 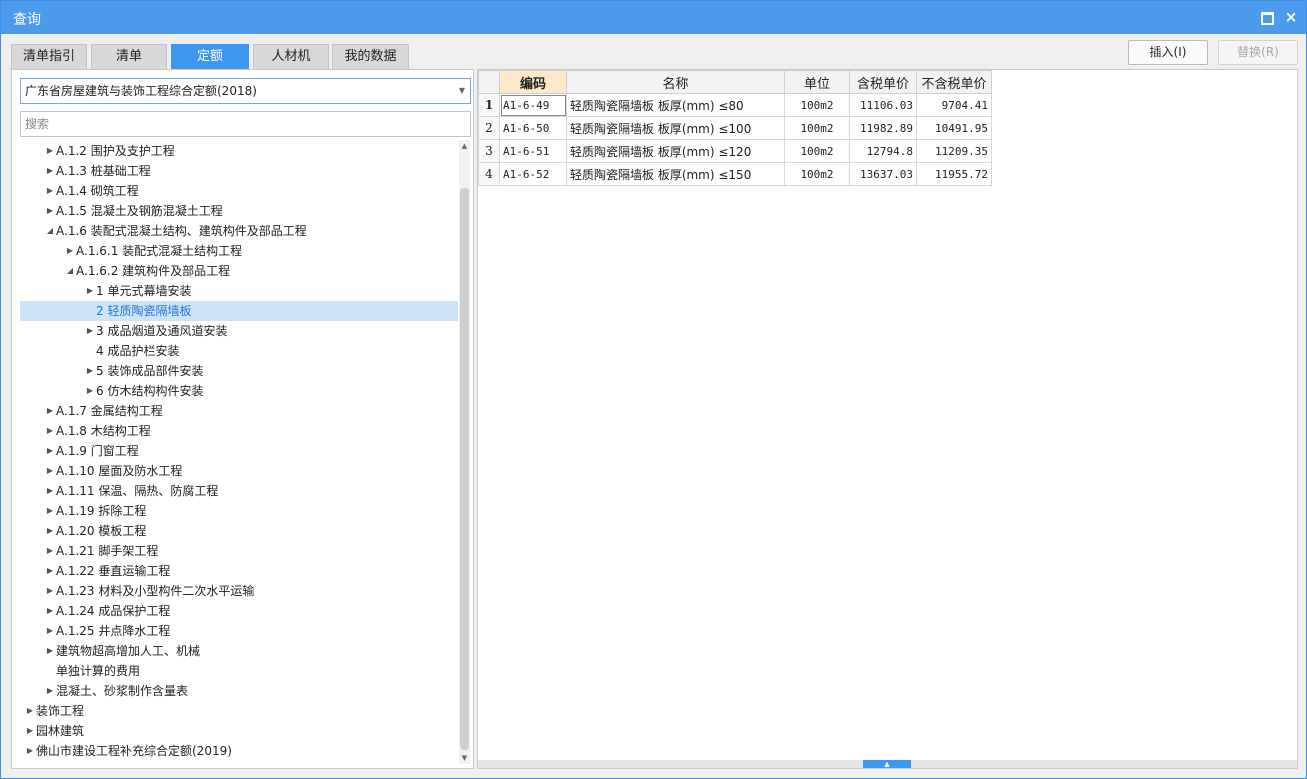 I want to click on tree-node: ▶ A.1.6.1 装配式混凝土结构工程, so click(x=239, y=251).